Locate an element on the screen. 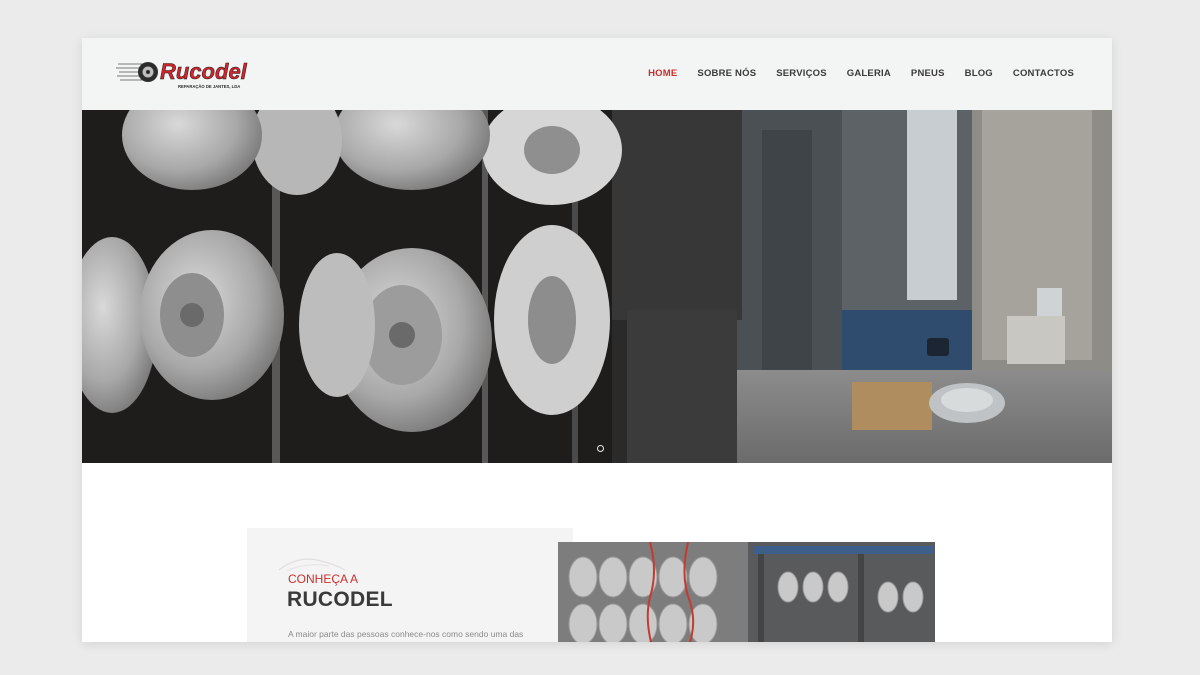 The image size is (1200, 675). logo-wordmark: Rucodel is located at coordinates (204, 71).